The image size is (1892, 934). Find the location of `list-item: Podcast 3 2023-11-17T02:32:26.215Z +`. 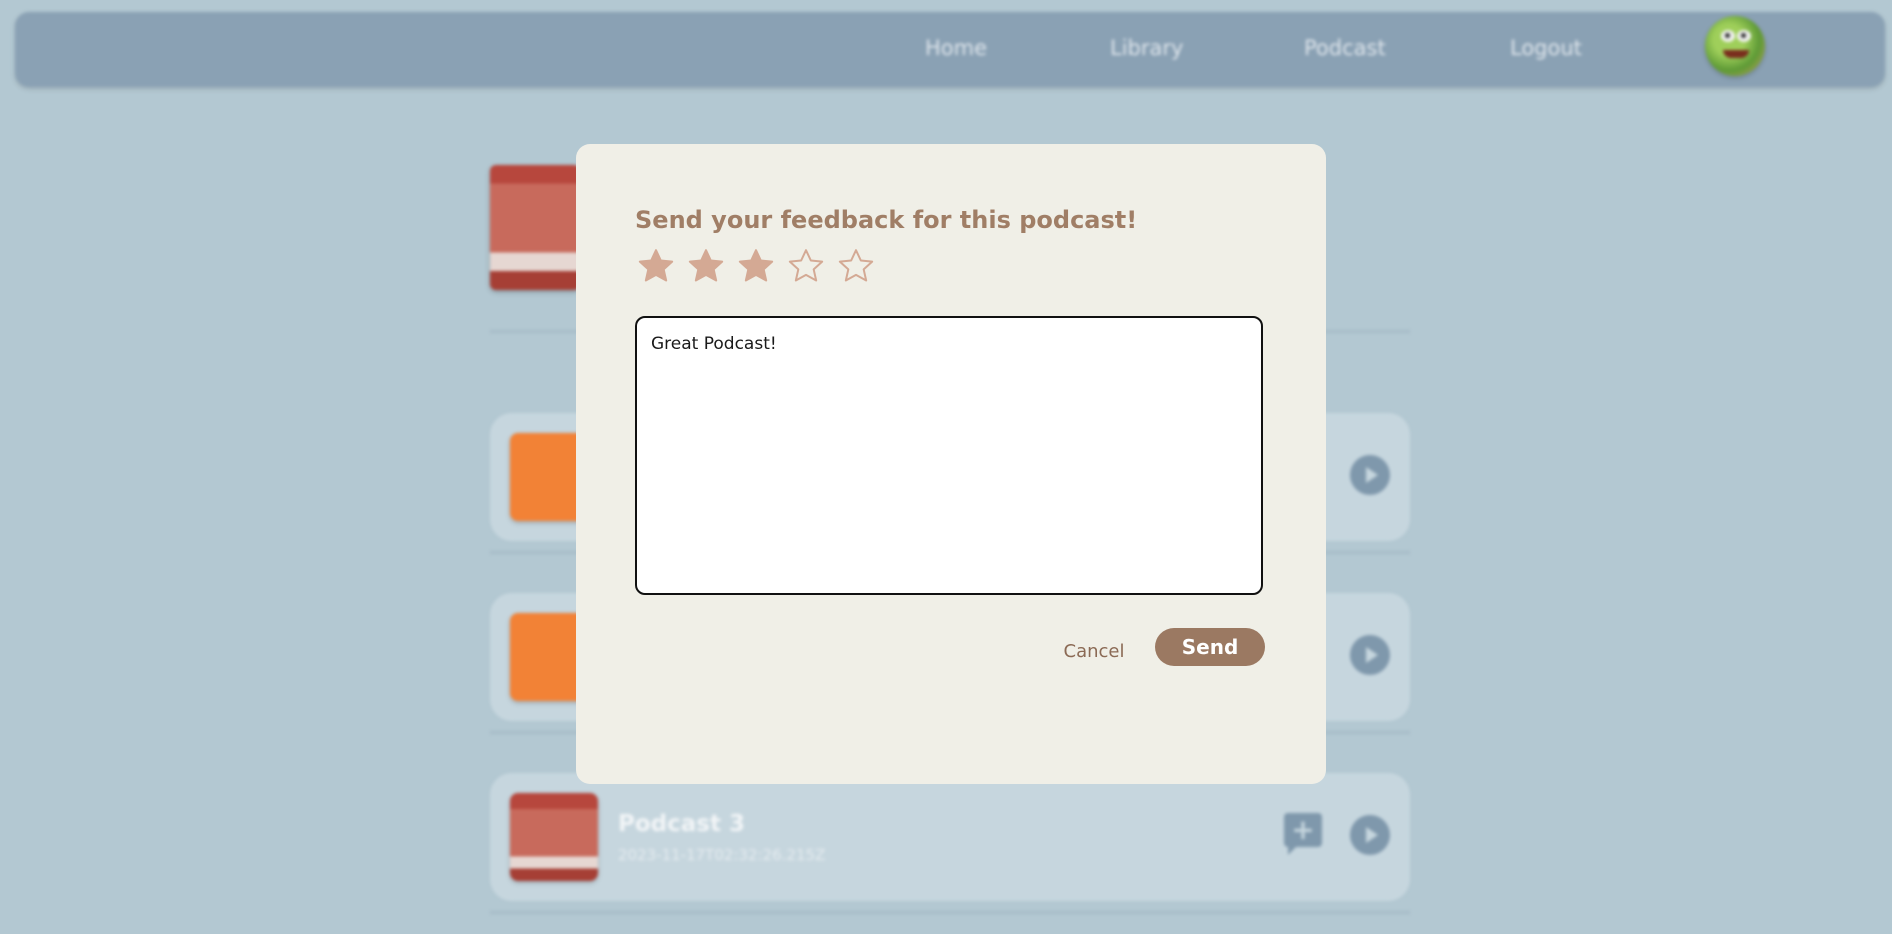

list-item: Podcast 3 2023-11-17T02:32:26.215Z + is located at coordinates (950, 837).